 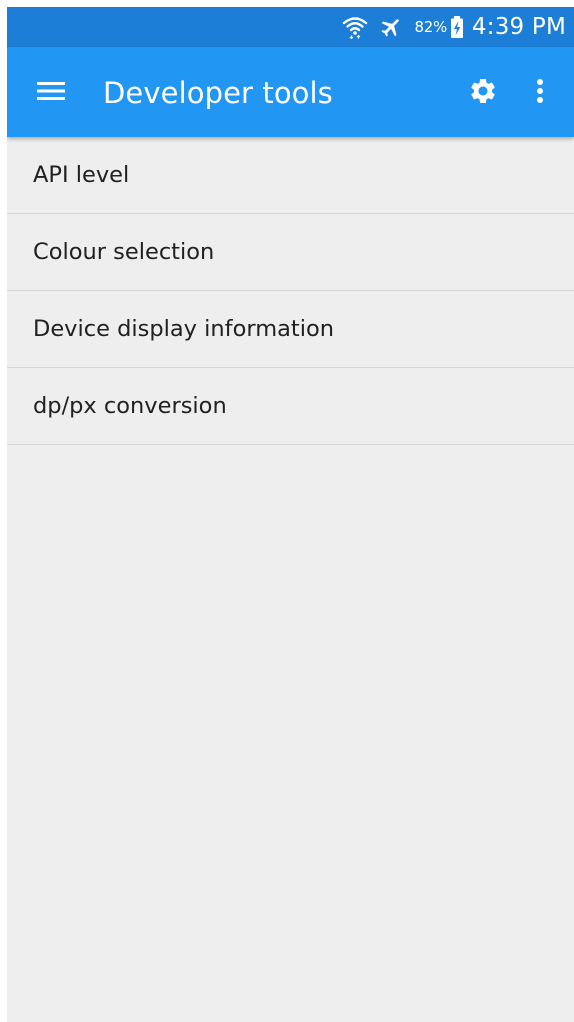 What do you see at coordinates (124, 252) in the screenshot?
I see `list-item-label: Colour selection` at bounding box center [124, 252].